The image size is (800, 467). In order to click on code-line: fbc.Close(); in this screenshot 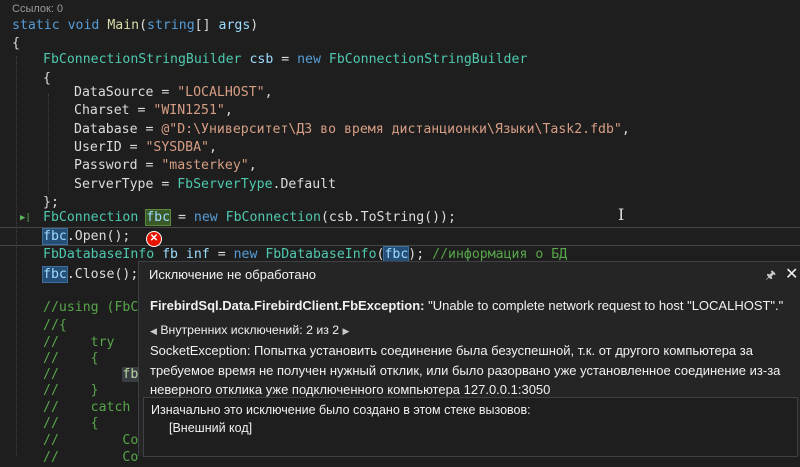, I will do `click(90, 274)`.